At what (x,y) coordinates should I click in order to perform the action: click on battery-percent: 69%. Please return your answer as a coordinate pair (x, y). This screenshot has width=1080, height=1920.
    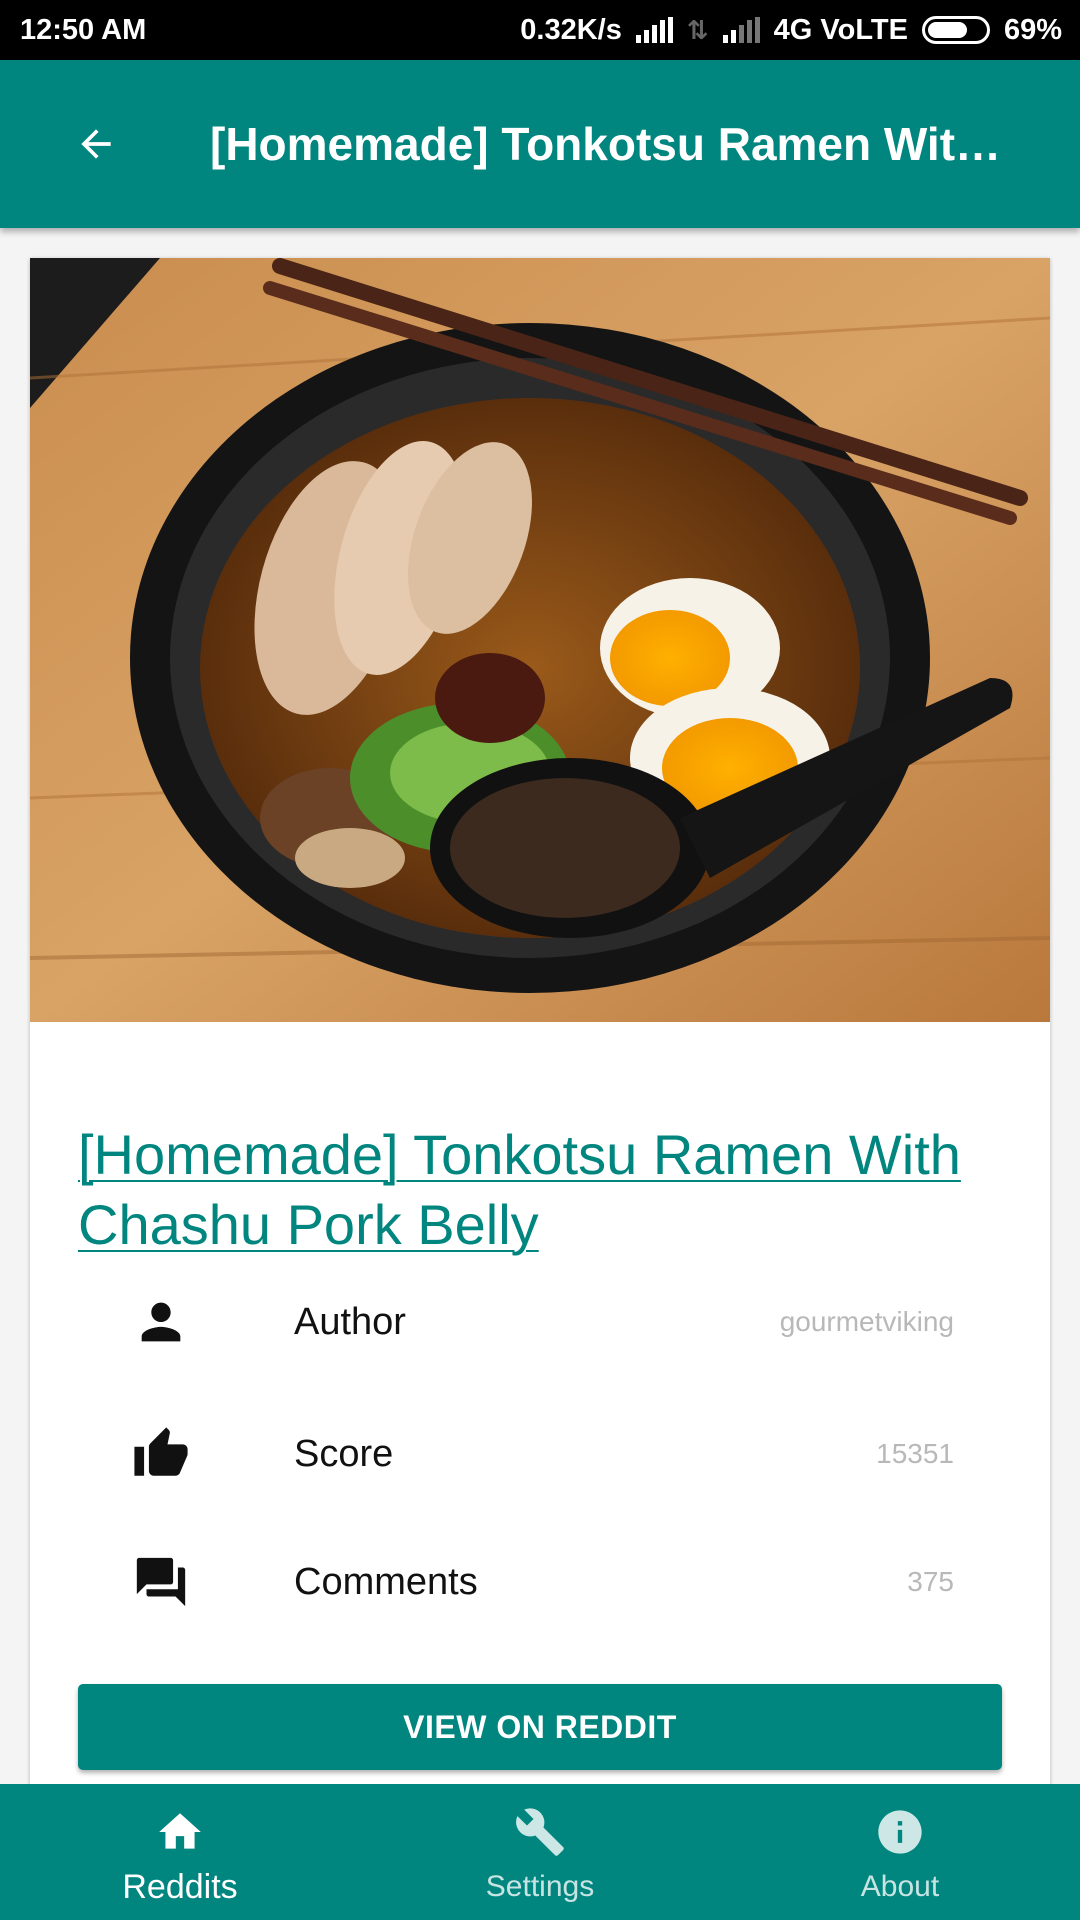
    Looking at the image, I should click on (1032, 29).